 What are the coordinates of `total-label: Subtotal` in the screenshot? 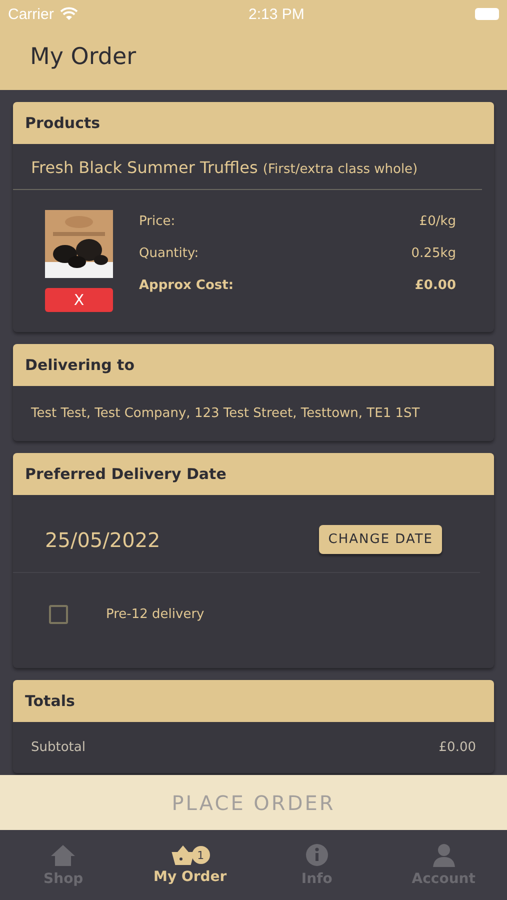 It's located at (58, 747).